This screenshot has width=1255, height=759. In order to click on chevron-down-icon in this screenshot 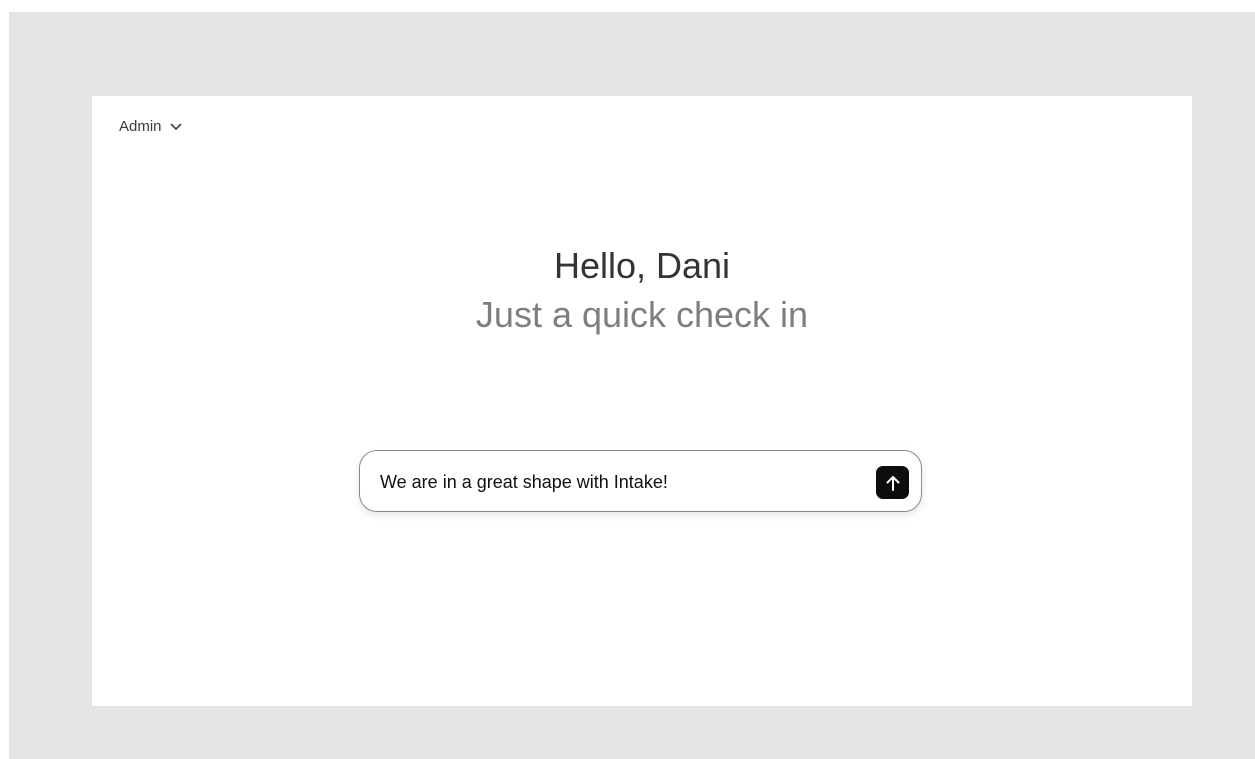, I will do `click(176, 127)`.